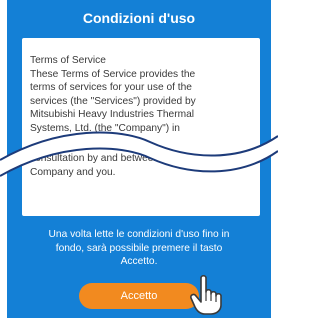 Image resolution: width=320 pixels, height=318 pixels. What do you see at coordinates (139, 18) in the screenshot?
I see `page-title: Condizioni d'uso` at bounding box center [139, 18].